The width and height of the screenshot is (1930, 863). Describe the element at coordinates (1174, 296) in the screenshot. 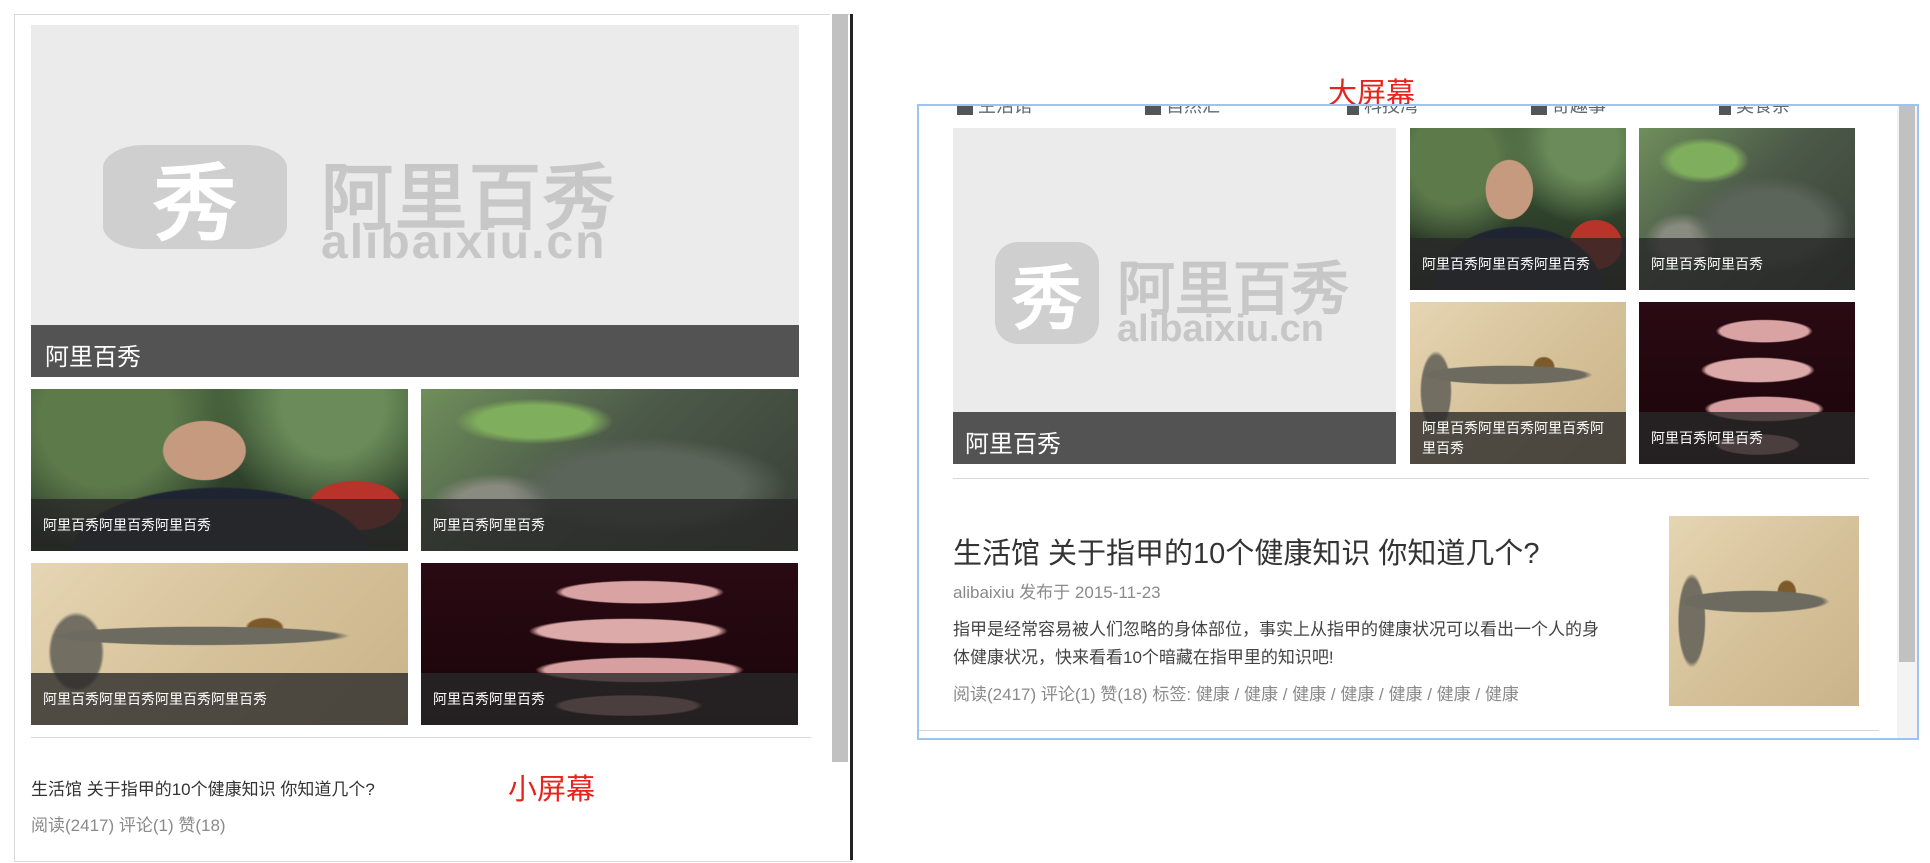

I see `featured-logo-image: 秀 阿里百秀 alibaixiu.cn 阿里百秀` at that location.